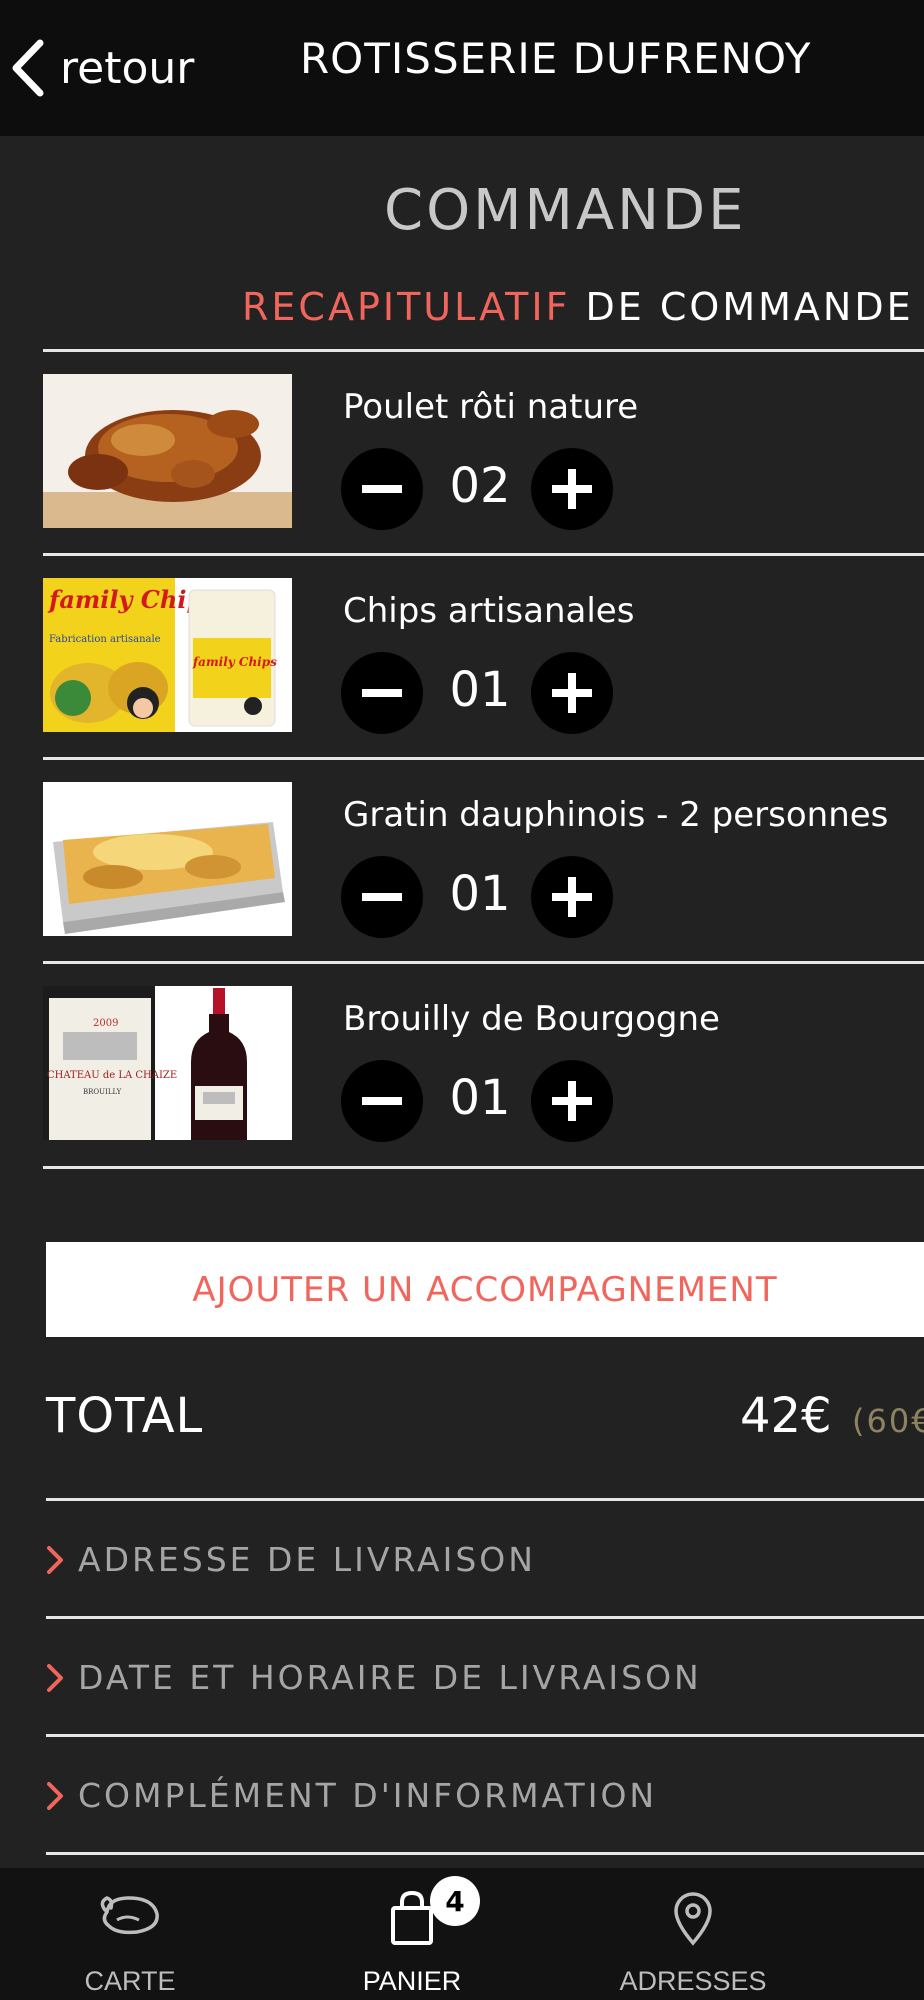 Image resolution: width=924 pixels, height=2000 pixels. Describe the element at coordinates (125, 1416) in the screenshot. I see `total-label: TOTAL` at that location.